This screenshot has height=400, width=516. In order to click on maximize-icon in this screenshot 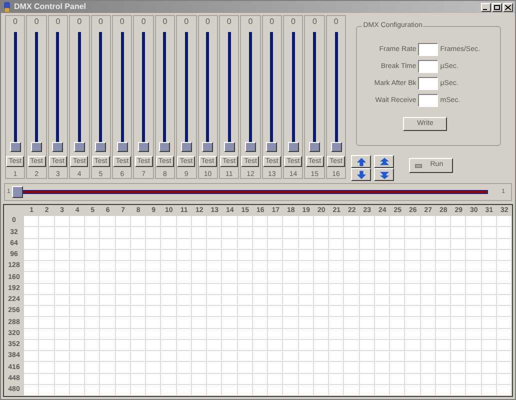, I will do `click(497, 7)`.